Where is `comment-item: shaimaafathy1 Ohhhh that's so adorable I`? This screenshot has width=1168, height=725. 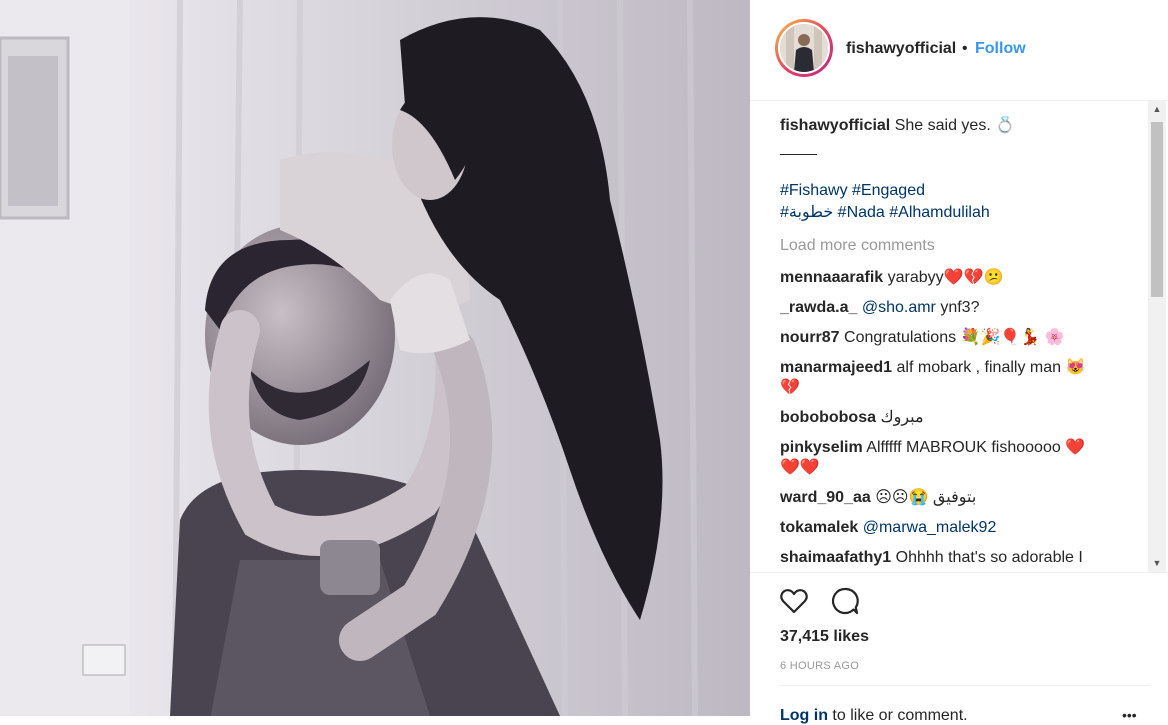 comment-item: shaimaafathy1 Ohhhh that's so adorable I is located at coordinates (960, 558).